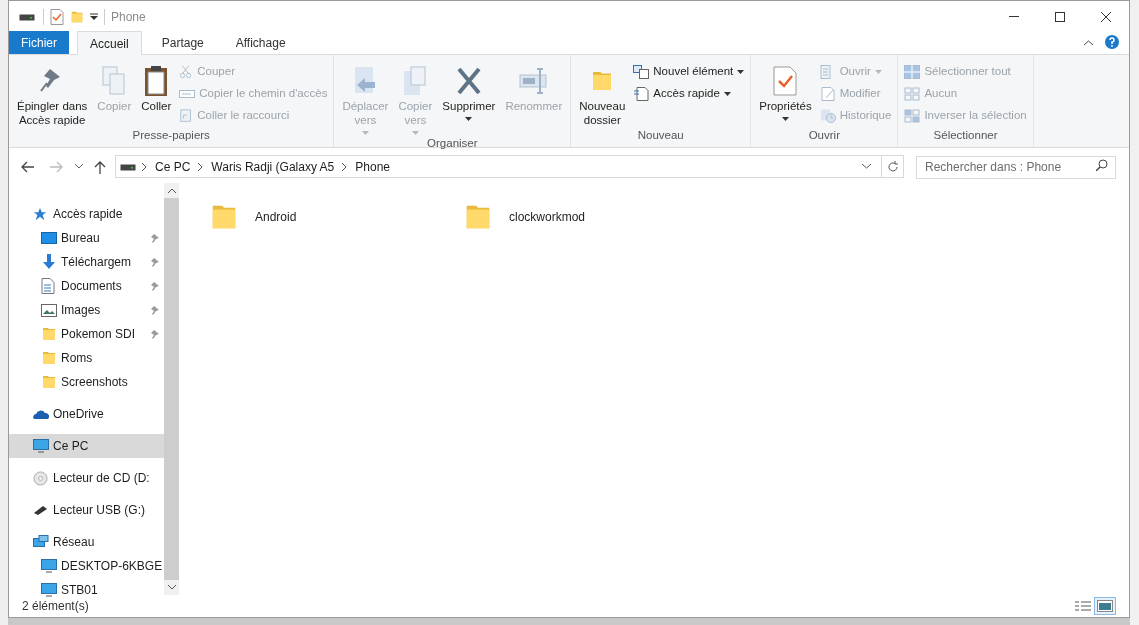  I want to click on path-icon, so click(187, 94).